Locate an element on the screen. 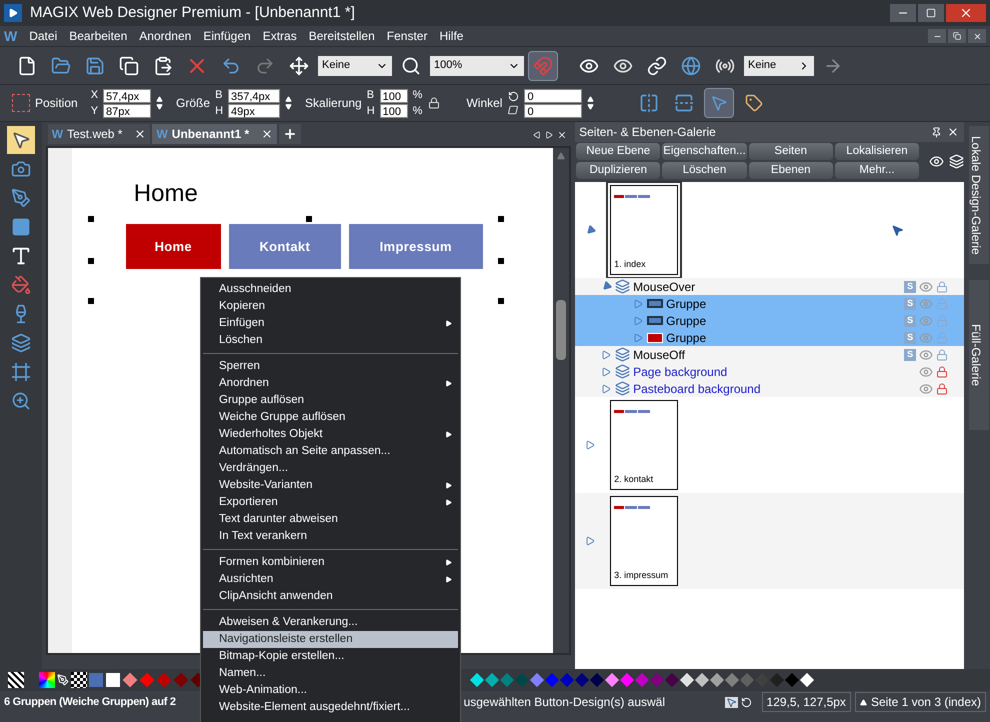  menu-item: Datei is located at coordinates (43, 36).